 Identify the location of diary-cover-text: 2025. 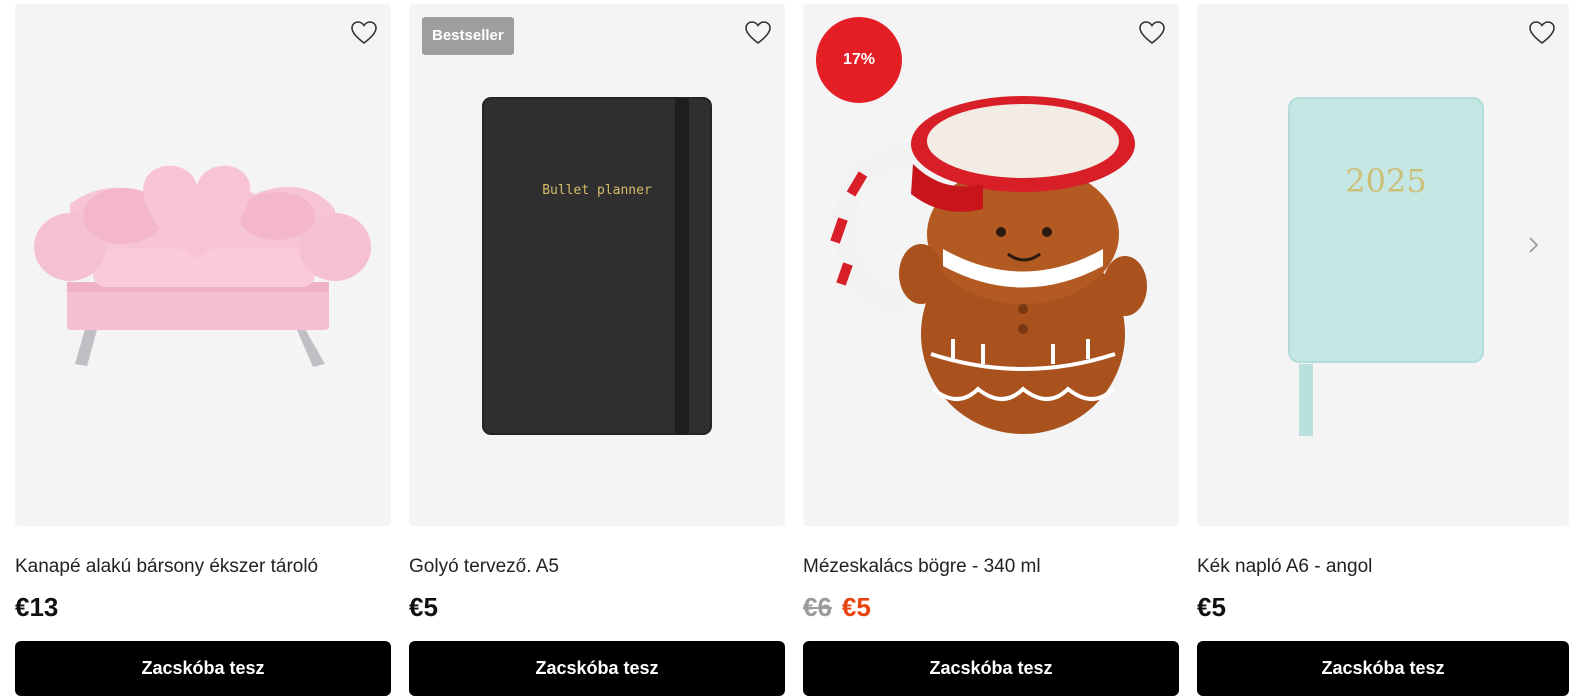
(1385, 181).